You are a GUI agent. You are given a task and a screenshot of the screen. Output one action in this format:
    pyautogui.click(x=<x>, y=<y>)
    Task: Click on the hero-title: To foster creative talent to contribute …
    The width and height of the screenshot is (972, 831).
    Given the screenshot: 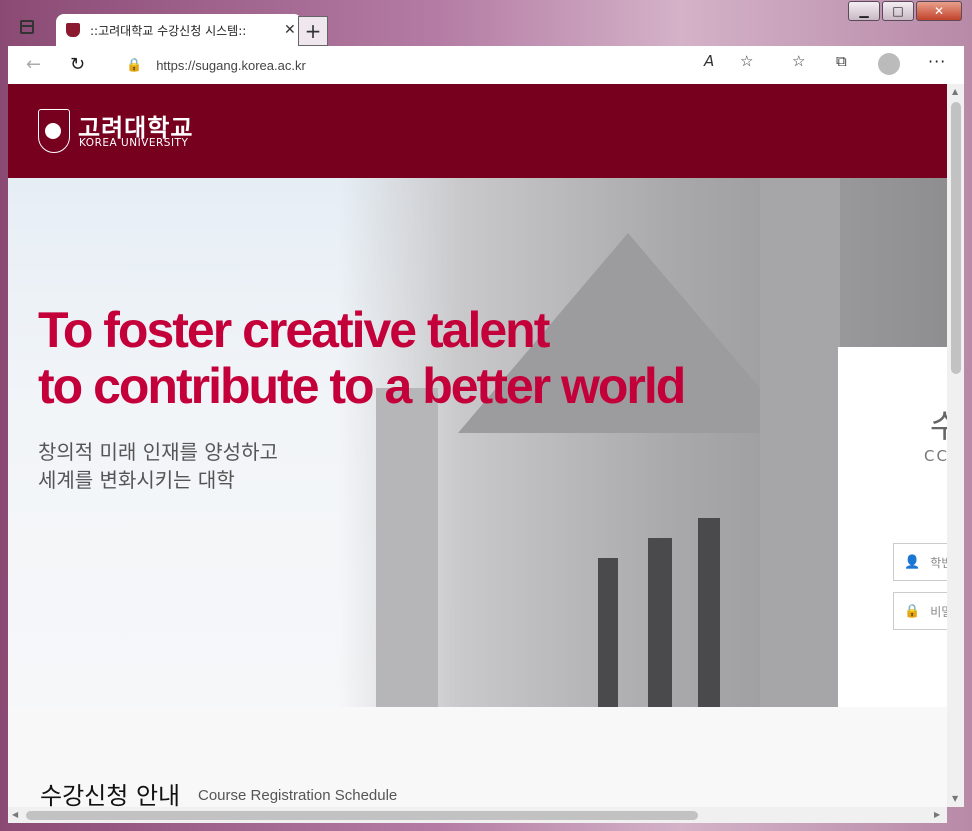 What is the action you would take?
    pyautogui.click(x=362, y=358)
    